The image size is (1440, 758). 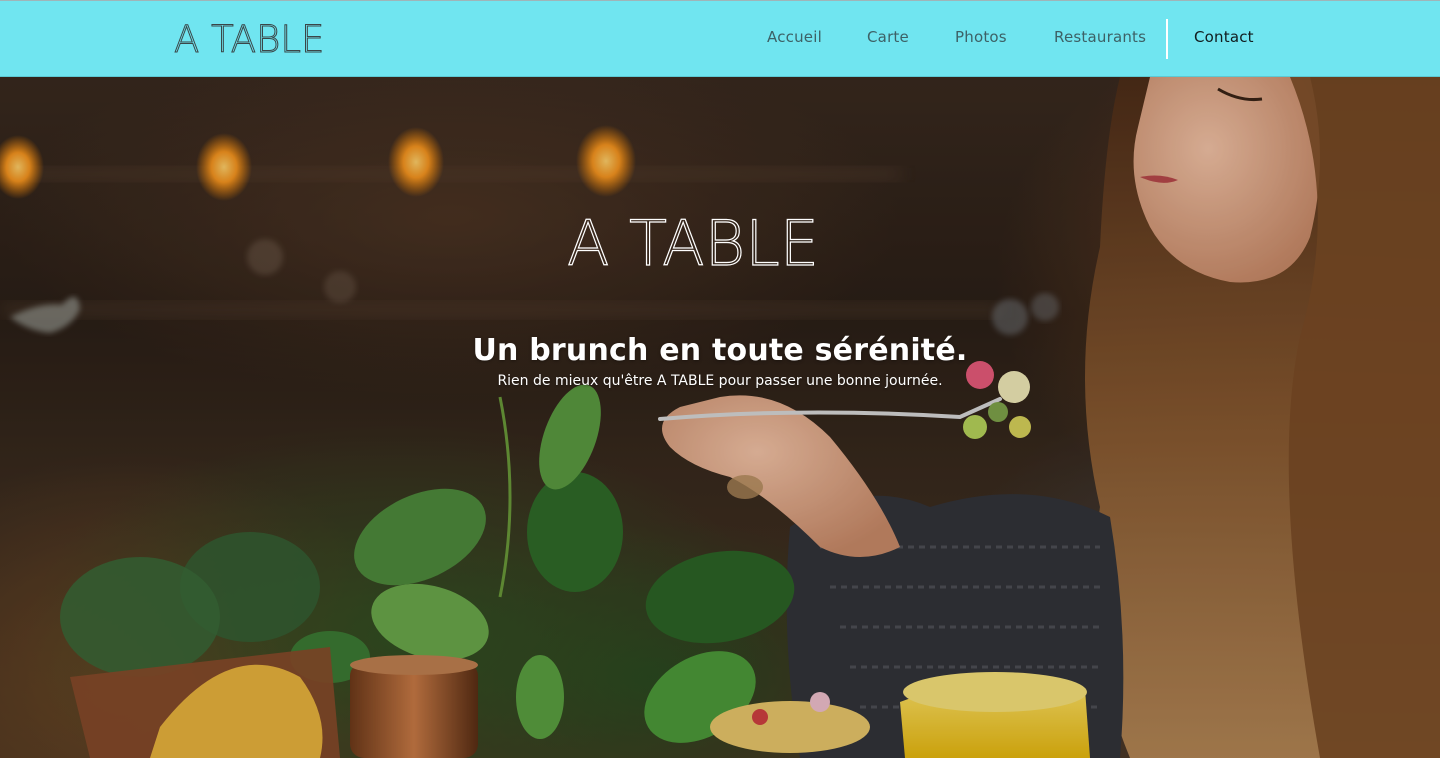 What do you see at coordinates (1167, 39) in the screenshot?
I see `nav-active-divider` at bounding box center [1167, 39].